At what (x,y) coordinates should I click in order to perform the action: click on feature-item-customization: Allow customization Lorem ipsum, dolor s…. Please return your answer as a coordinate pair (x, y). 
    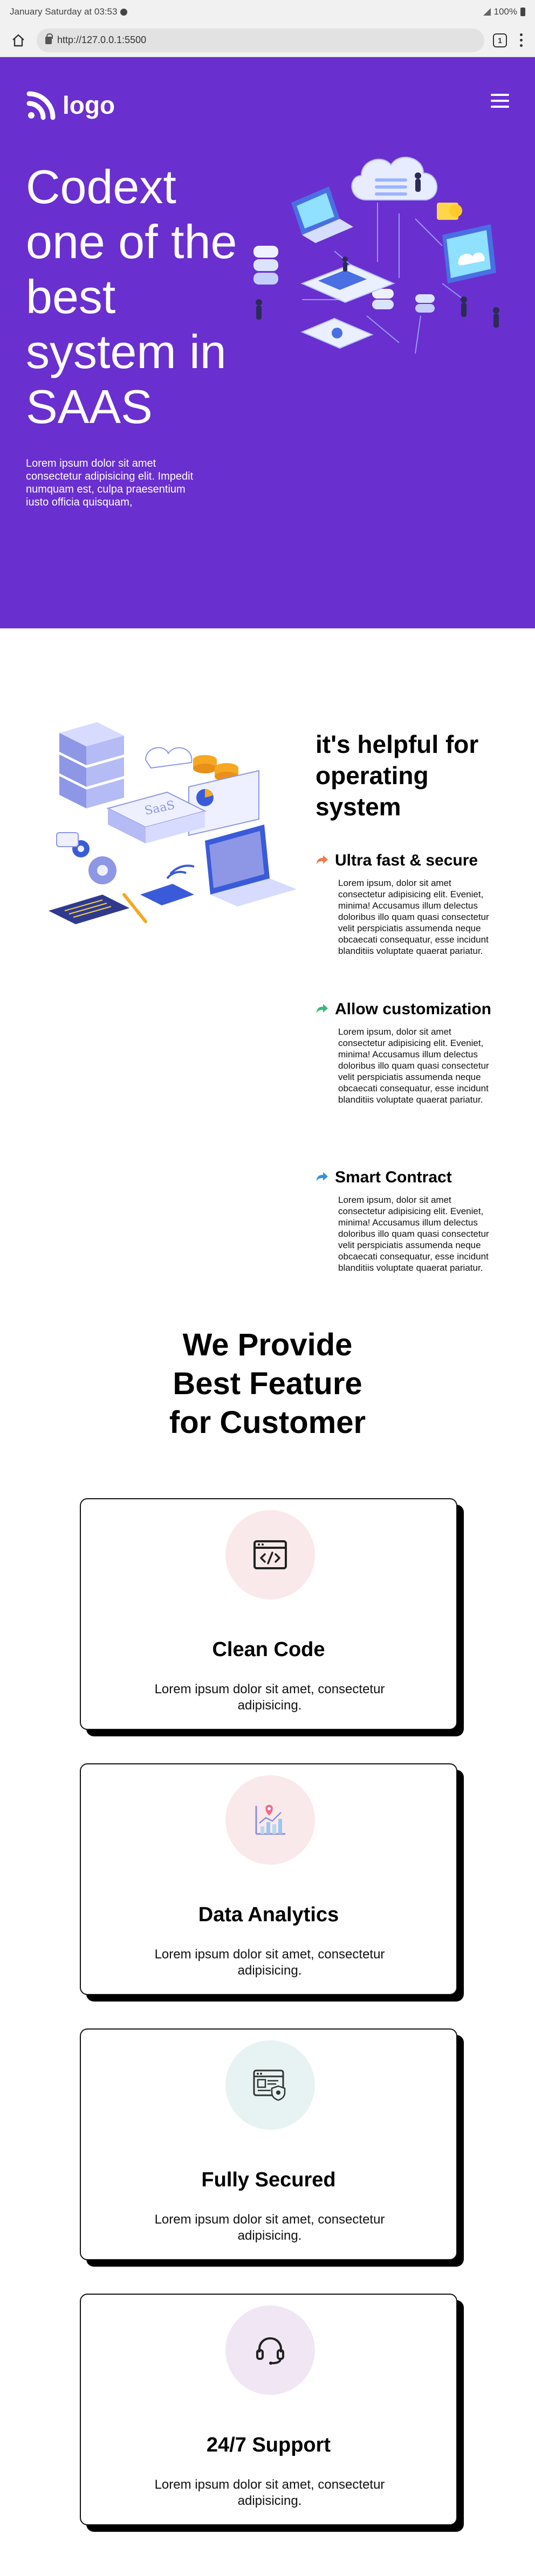
    Looking at the image, I should click on (404, 1052).